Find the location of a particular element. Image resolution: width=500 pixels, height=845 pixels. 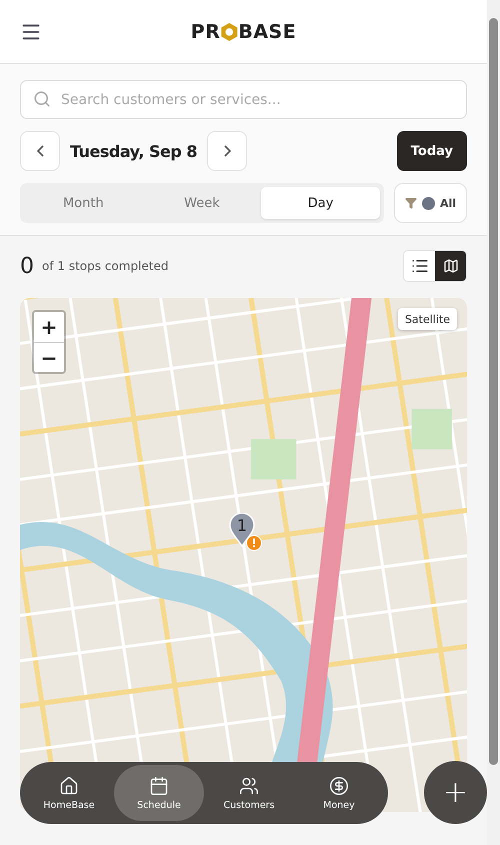

dollar-icon is located at coordinates (339, 786).